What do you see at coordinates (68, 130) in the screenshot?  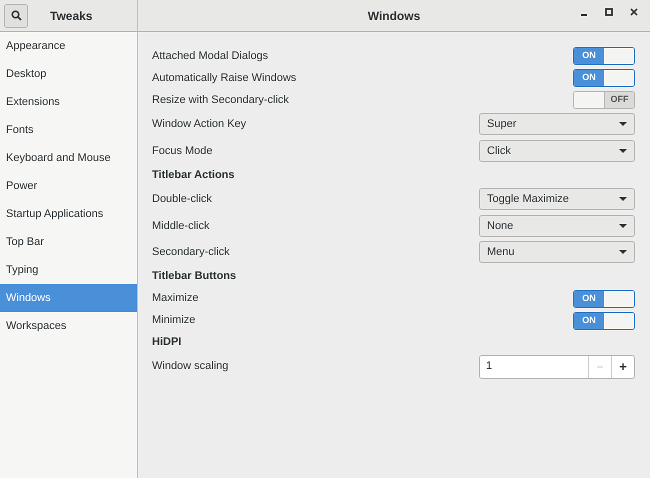 I see `sidebar-item: Fonts` at bounding box center [68, 130].